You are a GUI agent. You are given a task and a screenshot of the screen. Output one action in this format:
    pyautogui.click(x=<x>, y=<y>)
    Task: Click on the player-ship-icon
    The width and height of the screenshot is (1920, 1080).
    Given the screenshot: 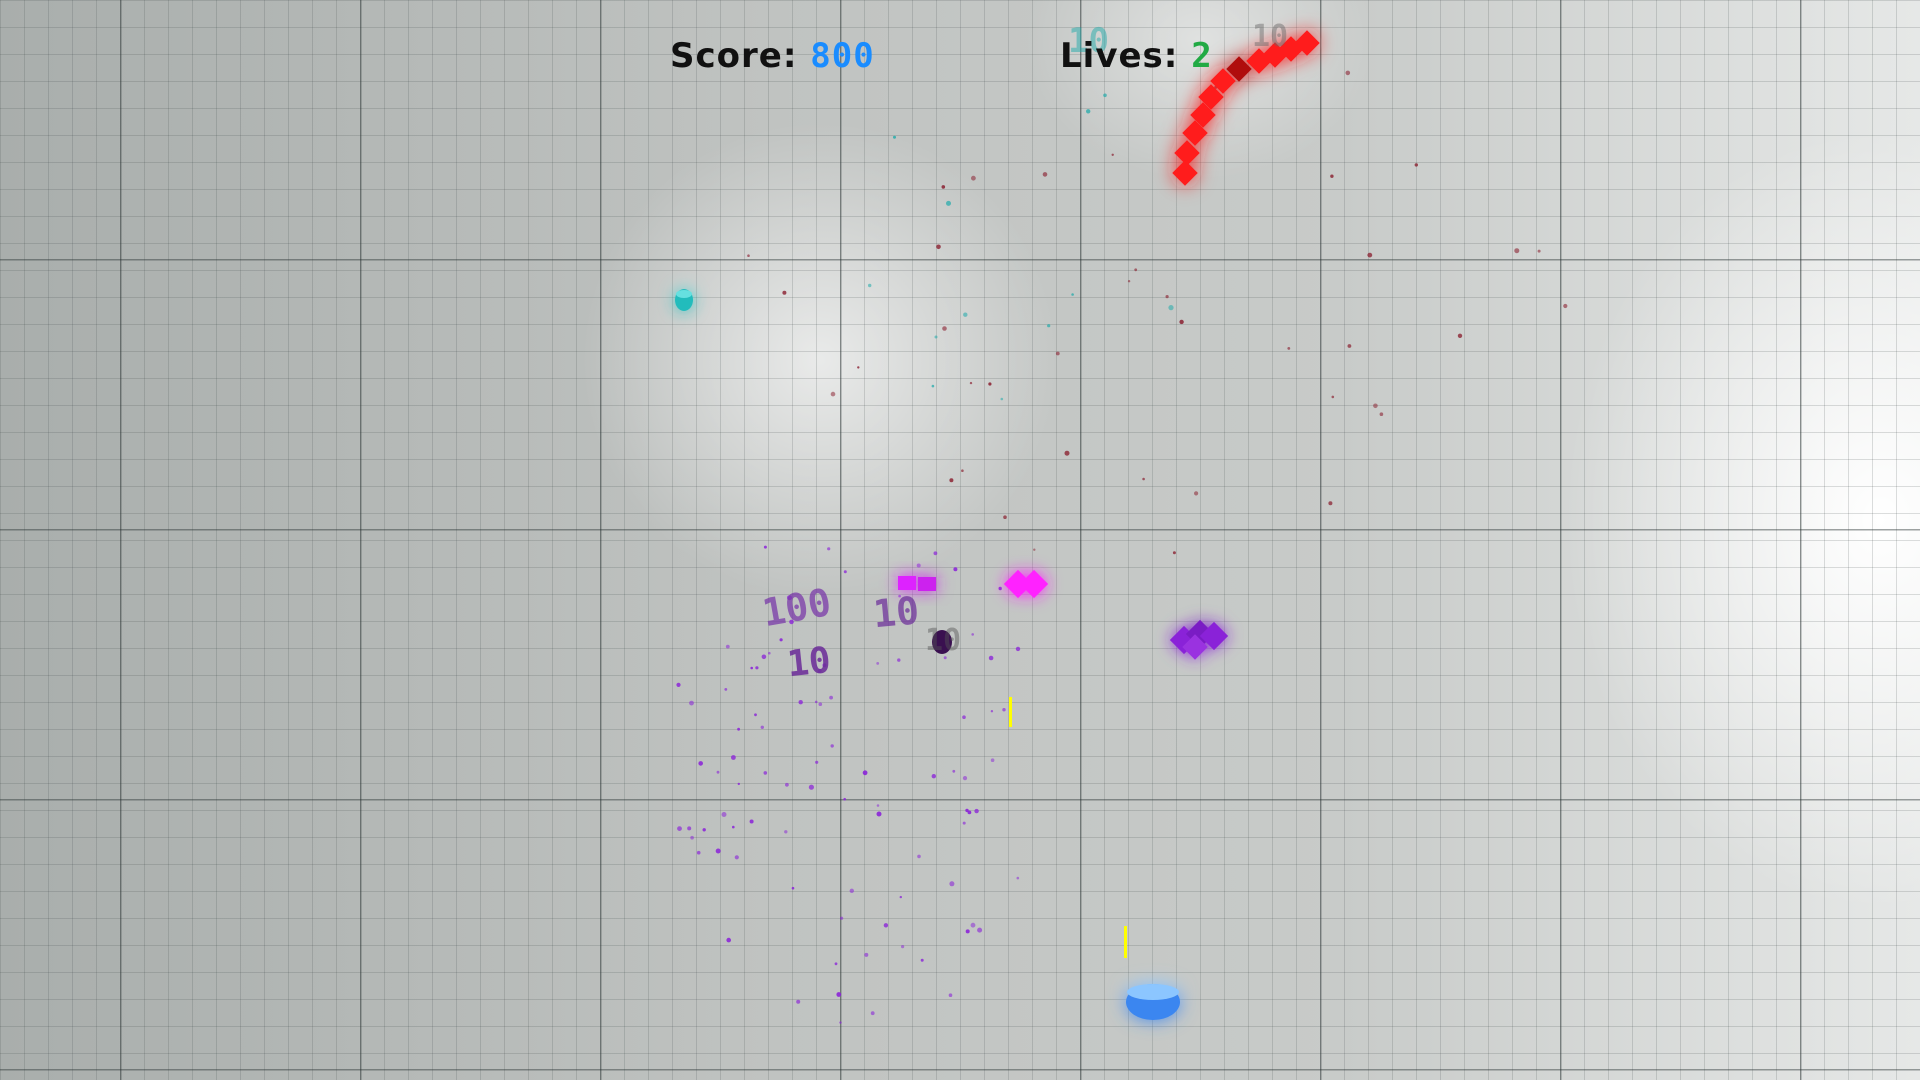 What is the action you would take?
    pyautogui.click(x=1153, y=1002)
    